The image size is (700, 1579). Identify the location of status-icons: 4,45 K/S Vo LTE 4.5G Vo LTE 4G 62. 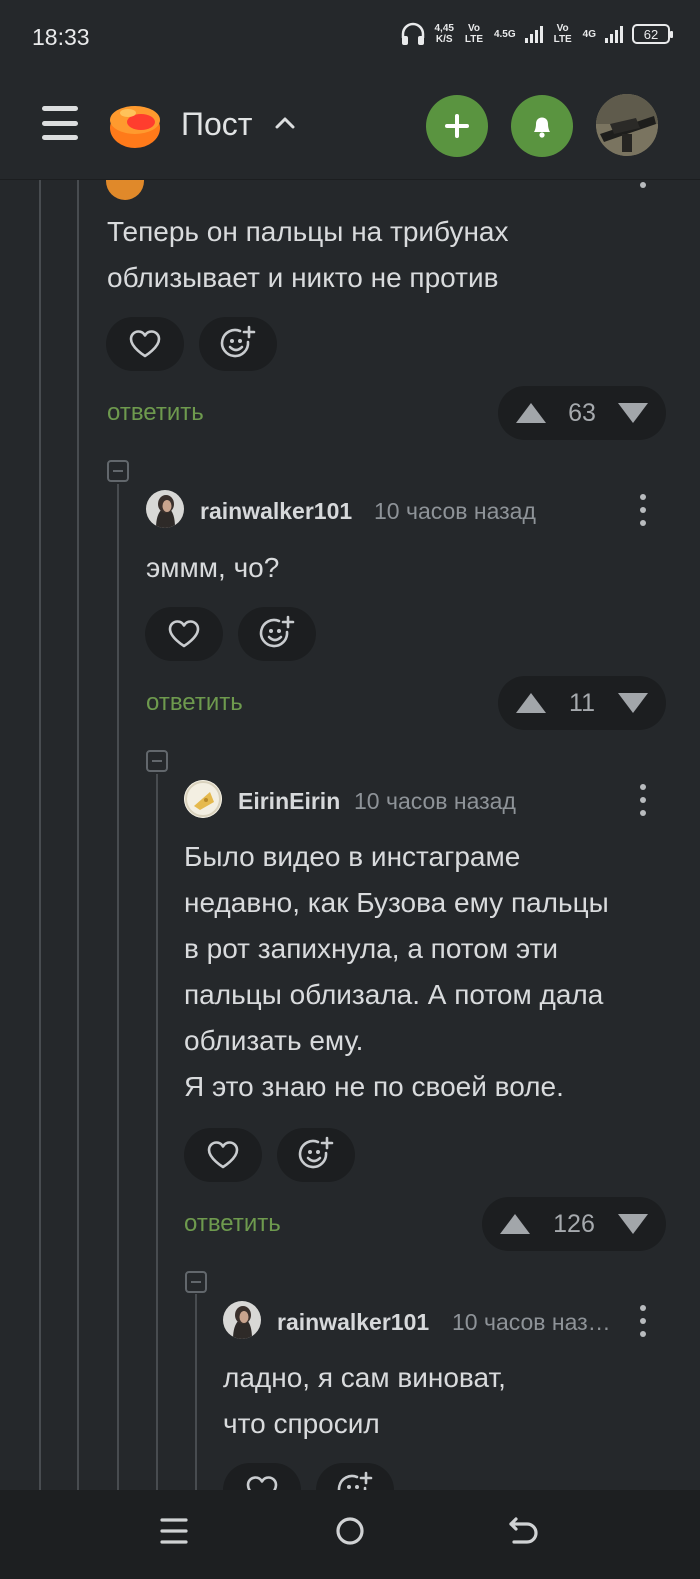
(536, 34).